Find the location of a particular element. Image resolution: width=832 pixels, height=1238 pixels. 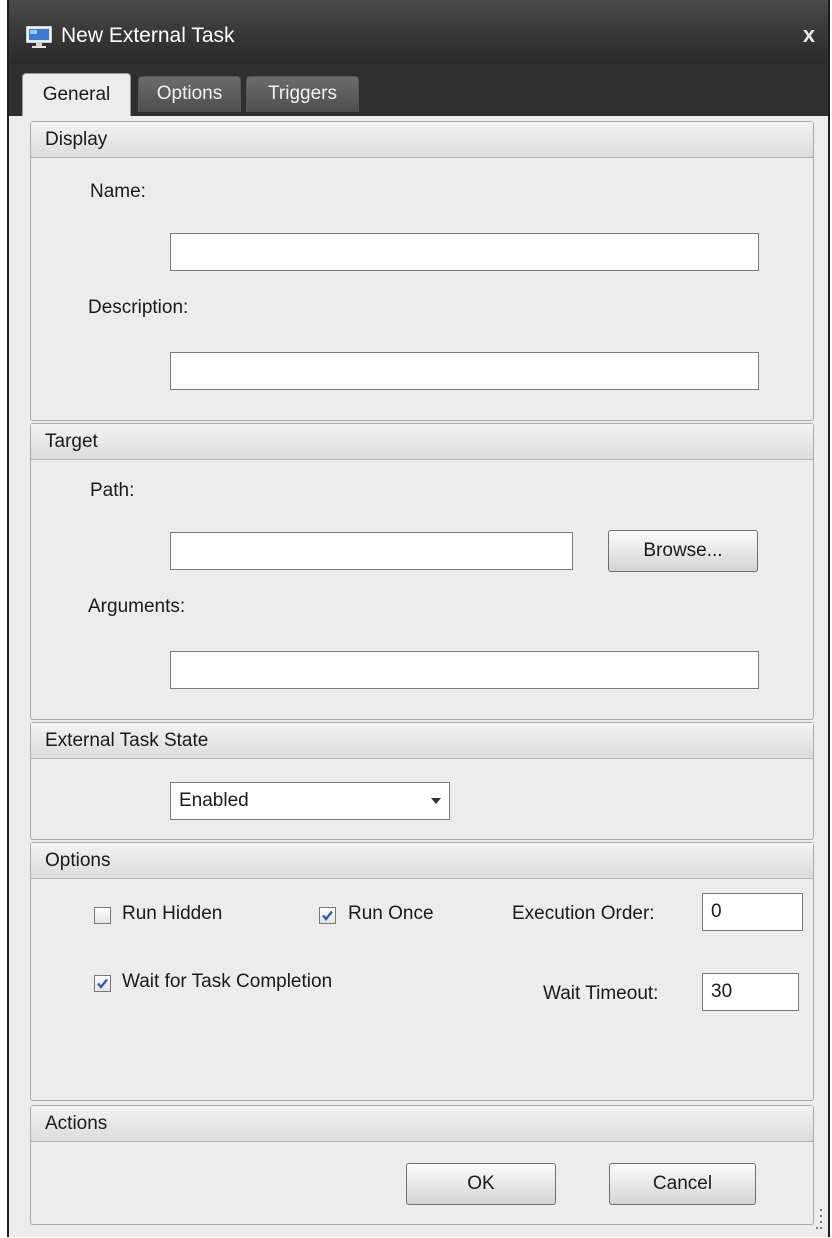

resize-grip-icon is located at coordinates (819, 1220).